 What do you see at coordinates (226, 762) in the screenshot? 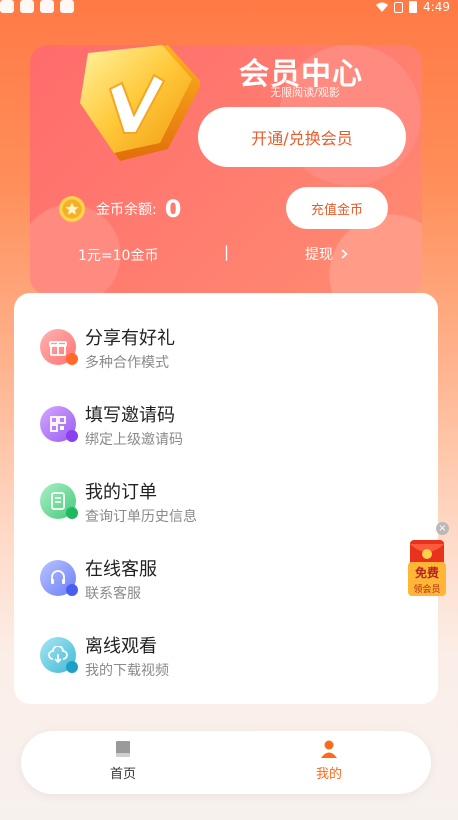
I see `bottom-nav: 首页 我的` at bounding box center [226, 762].